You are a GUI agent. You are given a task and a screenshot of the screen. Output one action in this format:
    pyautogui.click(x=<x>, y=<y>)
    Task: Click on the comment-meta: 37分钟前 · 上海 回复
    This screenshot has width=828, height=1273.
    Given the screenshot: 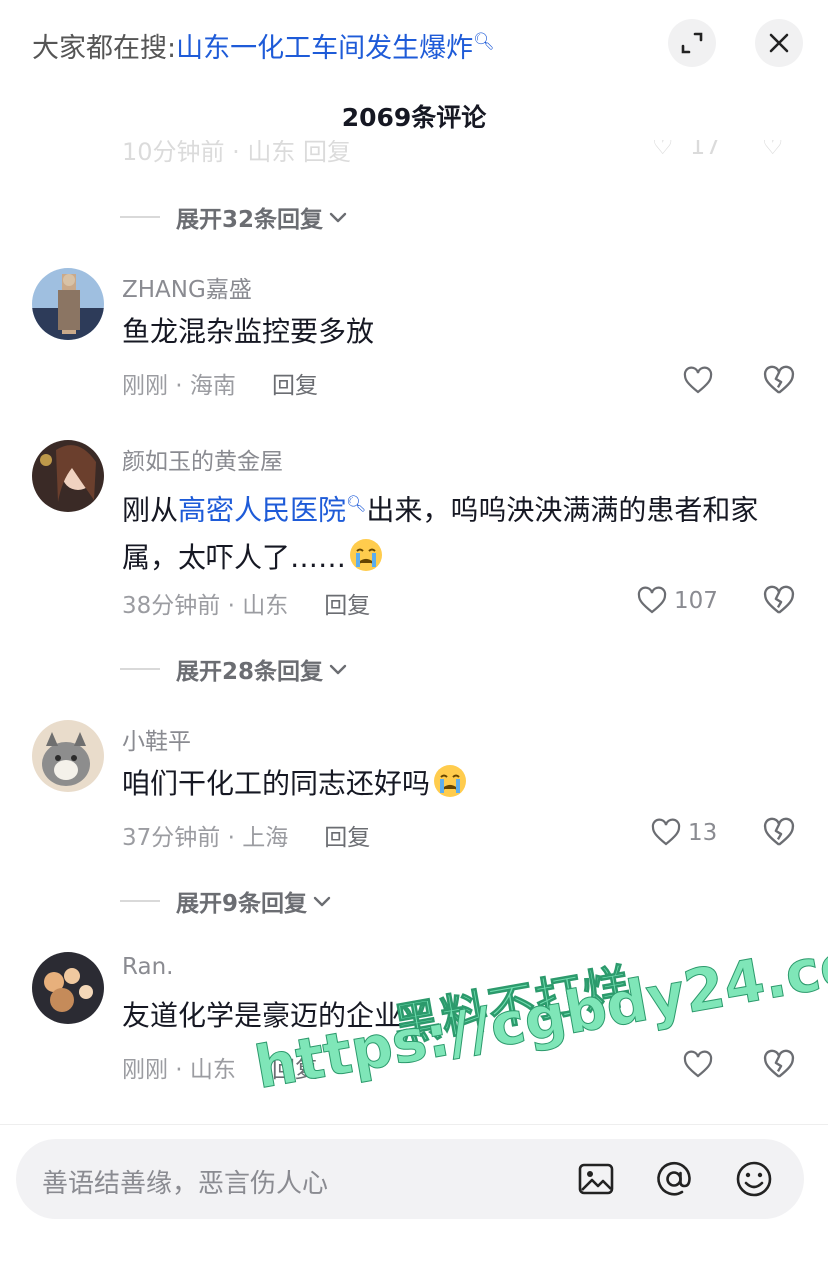 What is the action you would take?
    pyautogui.click(x=246, y=835)
    